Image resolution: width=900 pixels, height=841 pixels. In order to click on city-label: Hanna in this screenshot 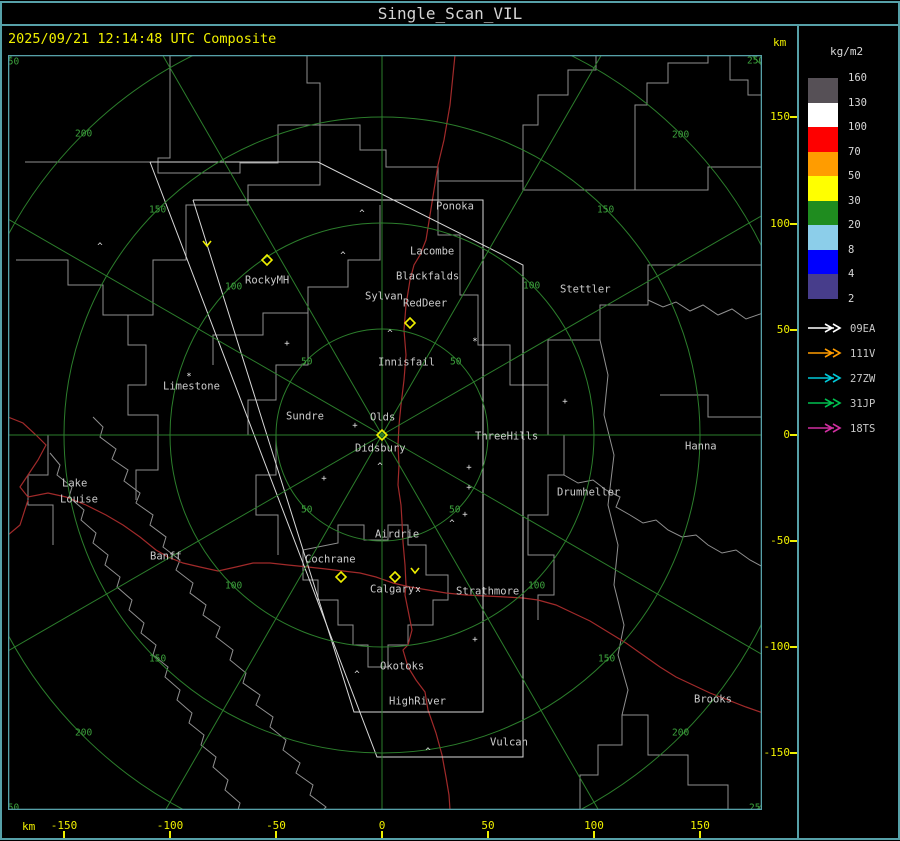, I will do `click(701, 447)`.